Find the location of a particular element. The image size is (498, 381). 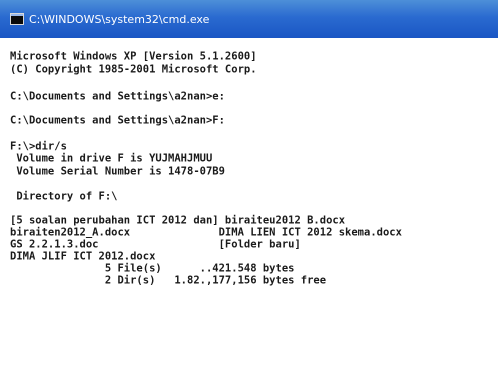

console-line: Volume in drive F is YUJMAHJMUU is located at coordinates (111, 158).